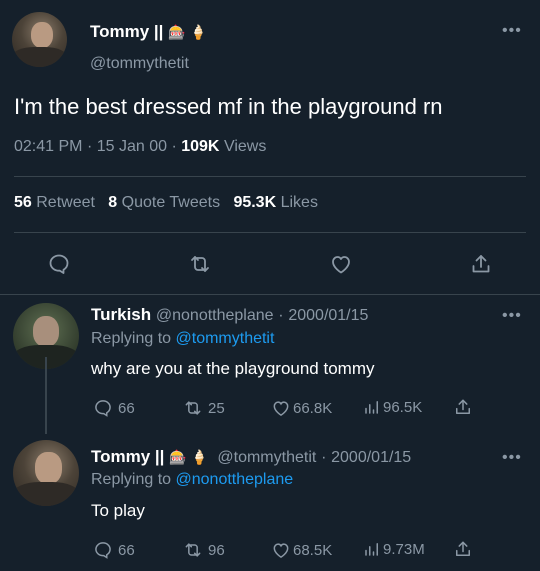 This screenshot has height=571, width=540. What do you see at coordinates (121, 314) in the screenshot?
I see `reply-author-name: Turkish` at bounding box center [121, 314].